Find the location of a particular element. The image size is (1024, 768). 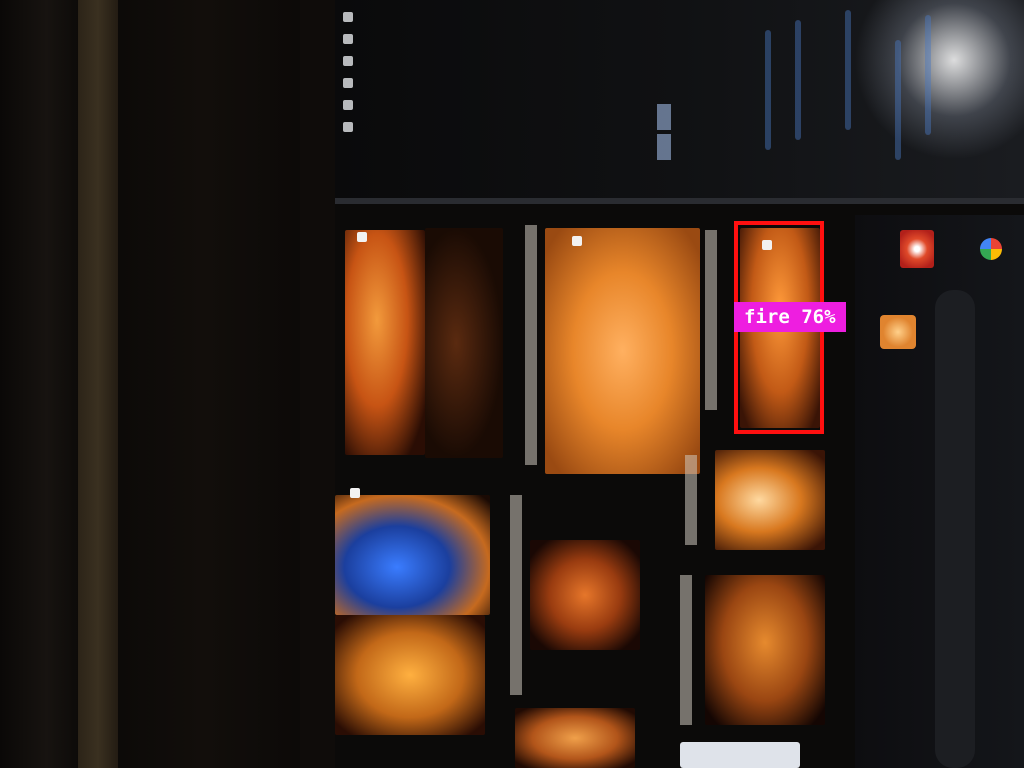

wooden-frame is located at coordinates (98, 384).